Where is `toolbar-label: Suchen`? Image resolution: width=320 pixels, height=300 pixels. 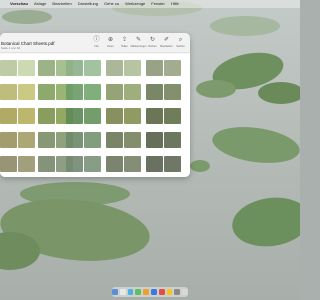 toolbar-label: Suchen is located at coordinates (180, 46).